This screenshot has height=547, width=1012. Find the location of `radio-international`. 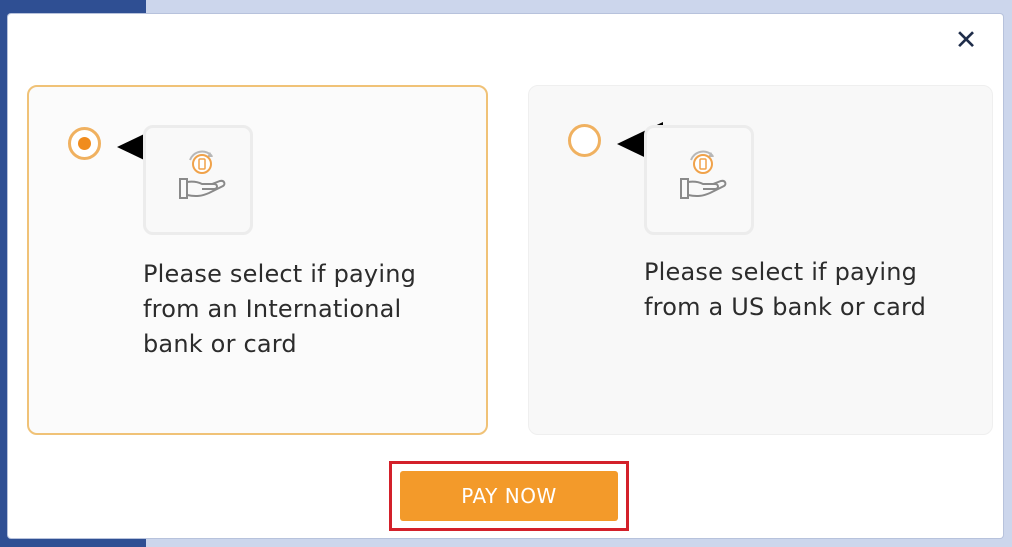

radio-international is located at coordinates (84, 143).